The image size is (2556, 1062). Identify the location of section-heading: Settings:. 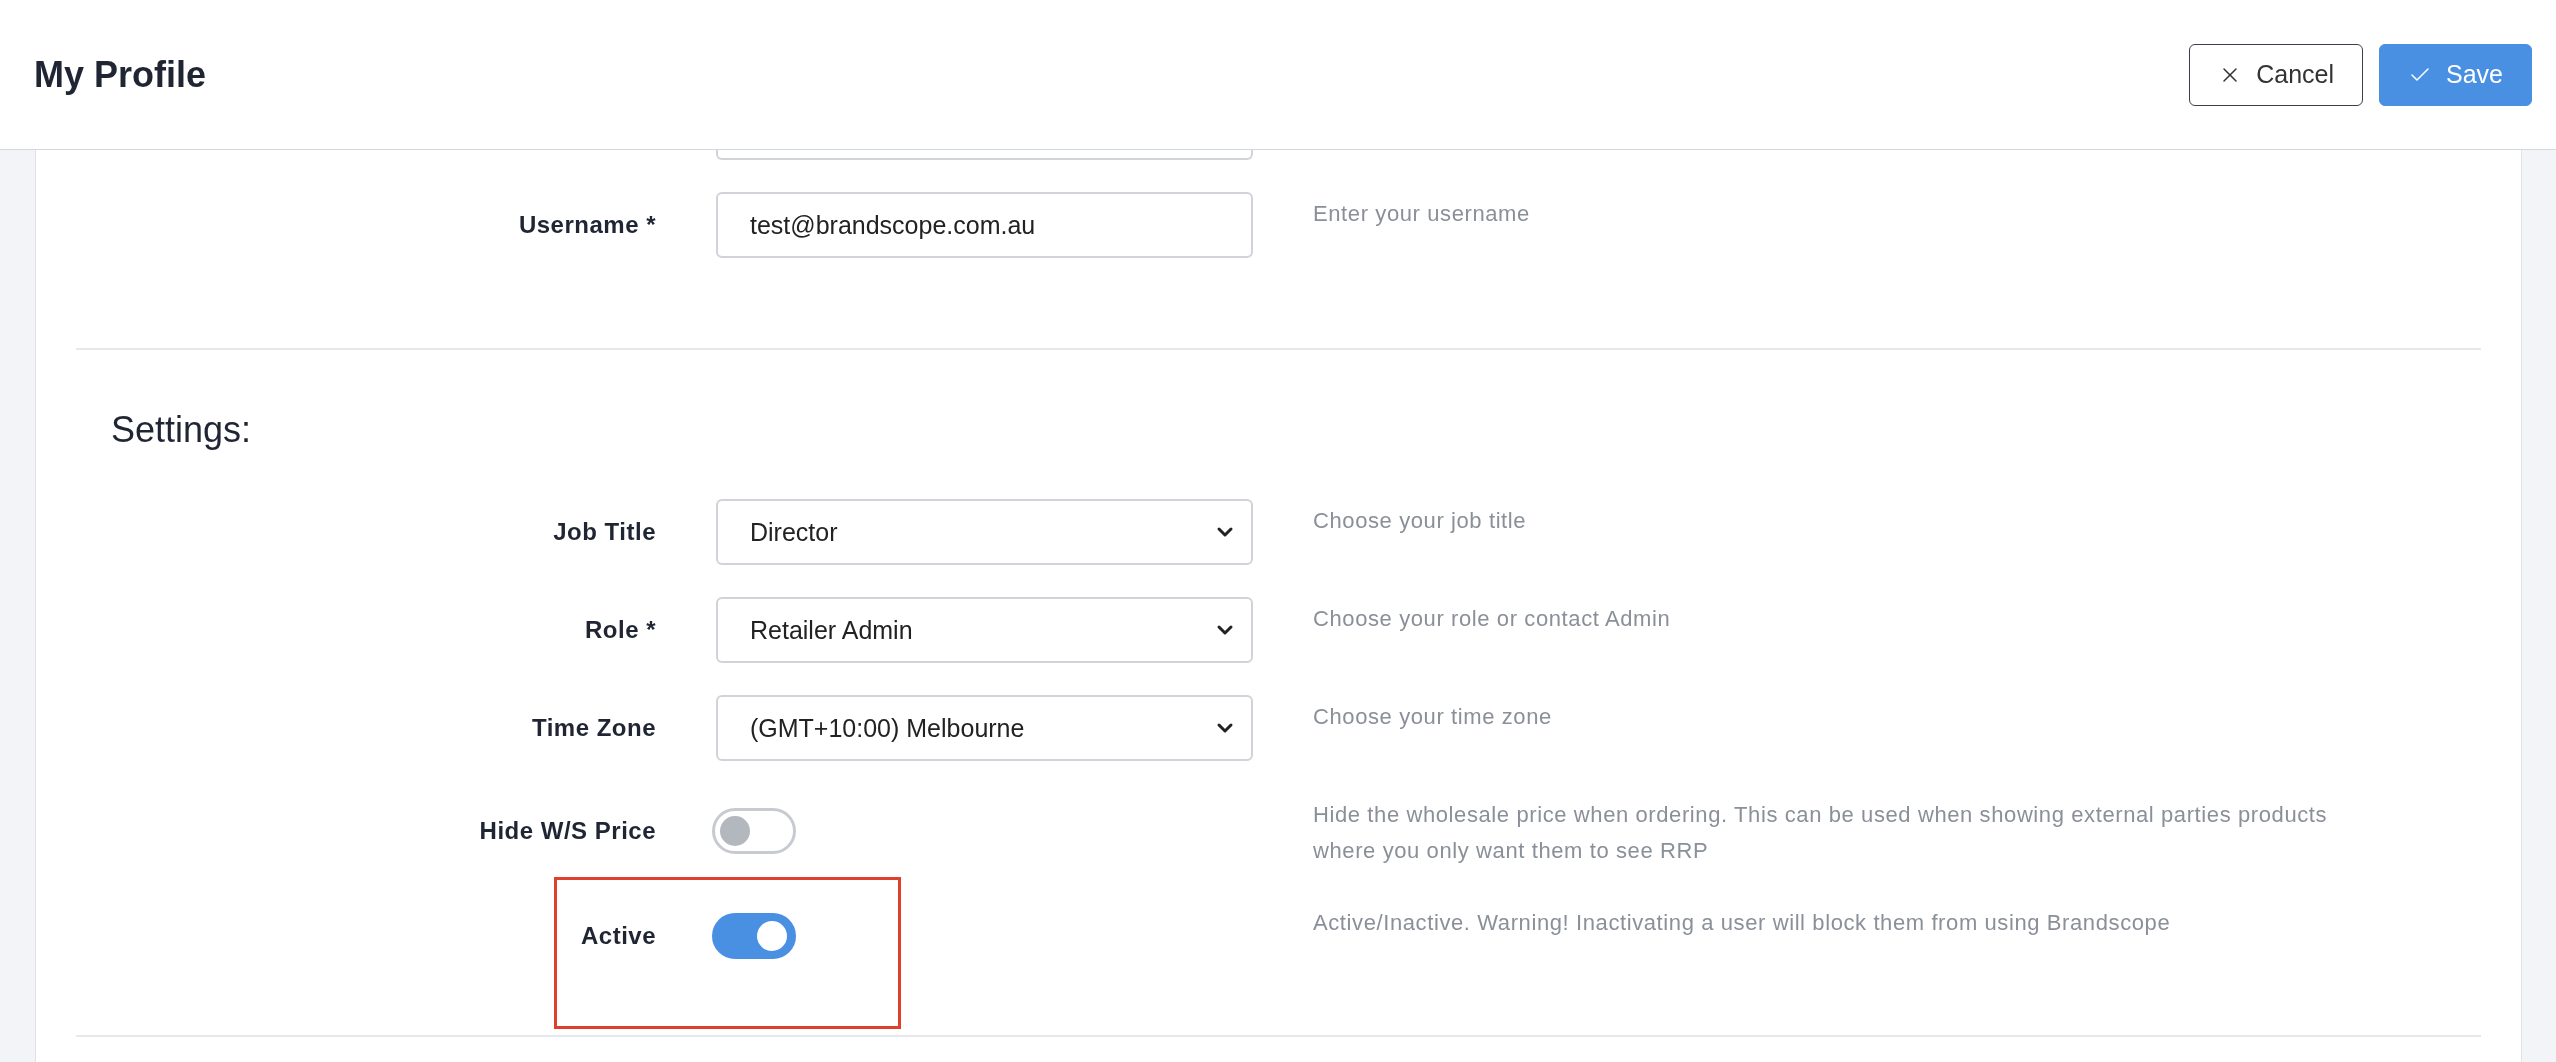
(182, 430).